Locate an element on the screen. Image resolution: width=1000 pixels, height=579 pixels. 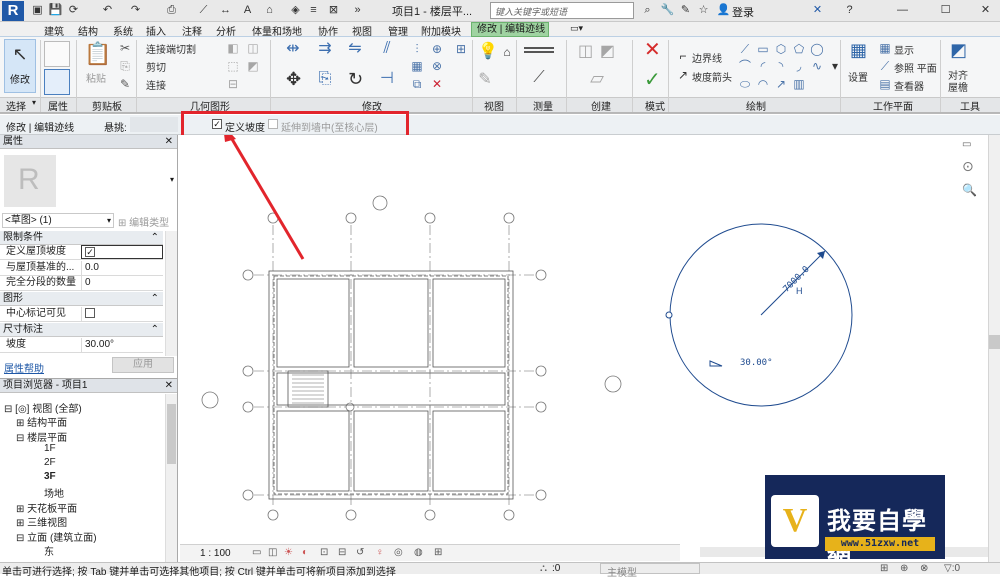
tree-item-1f: 1F is located at coordinates (50, 448).